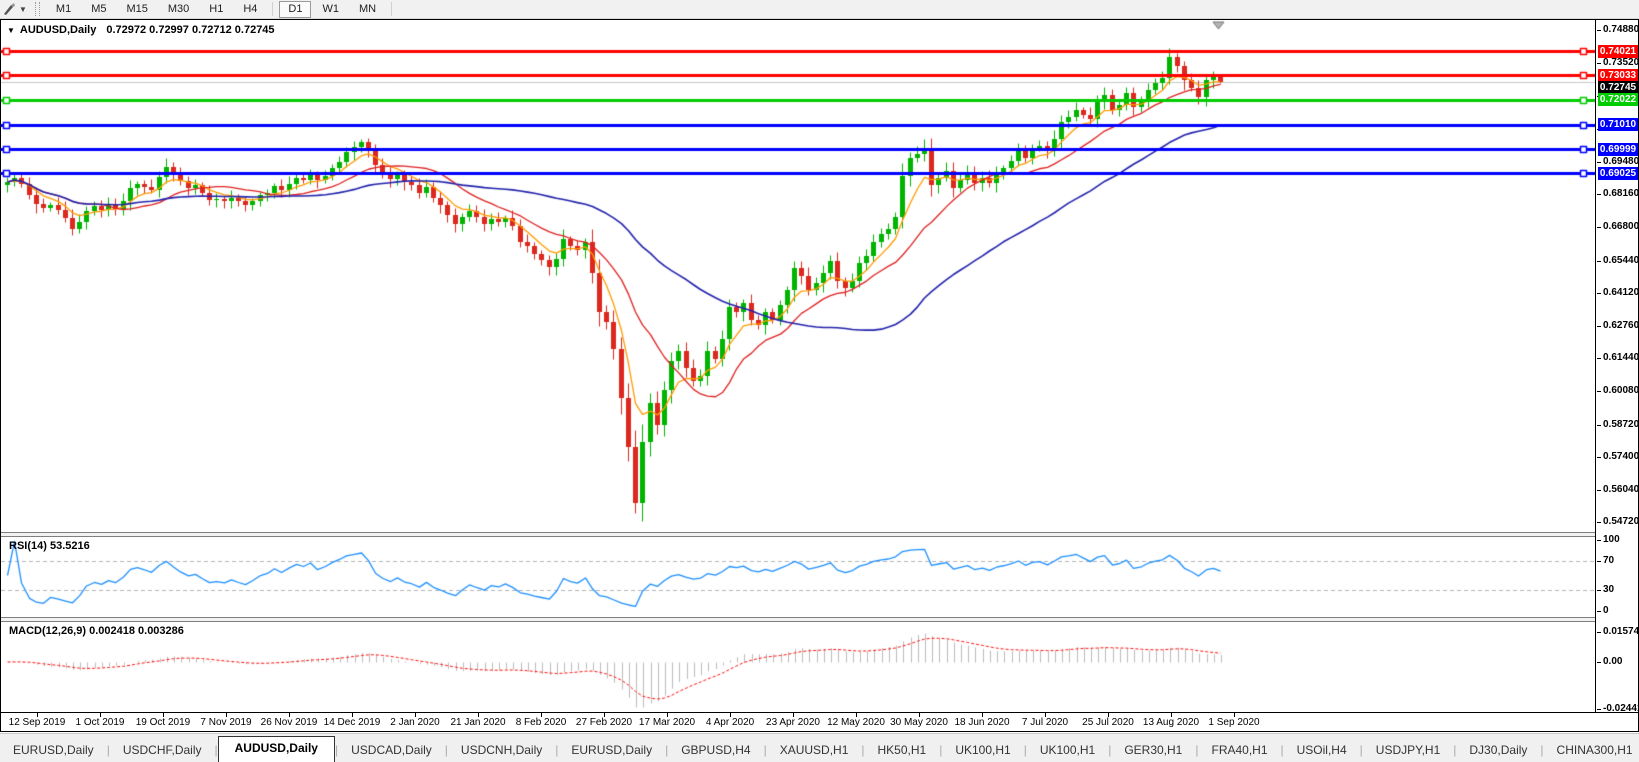  Describe the element at coordinates (1621, 62) in the screenshot. I see `price-tick-label: 0.73520` at that location.